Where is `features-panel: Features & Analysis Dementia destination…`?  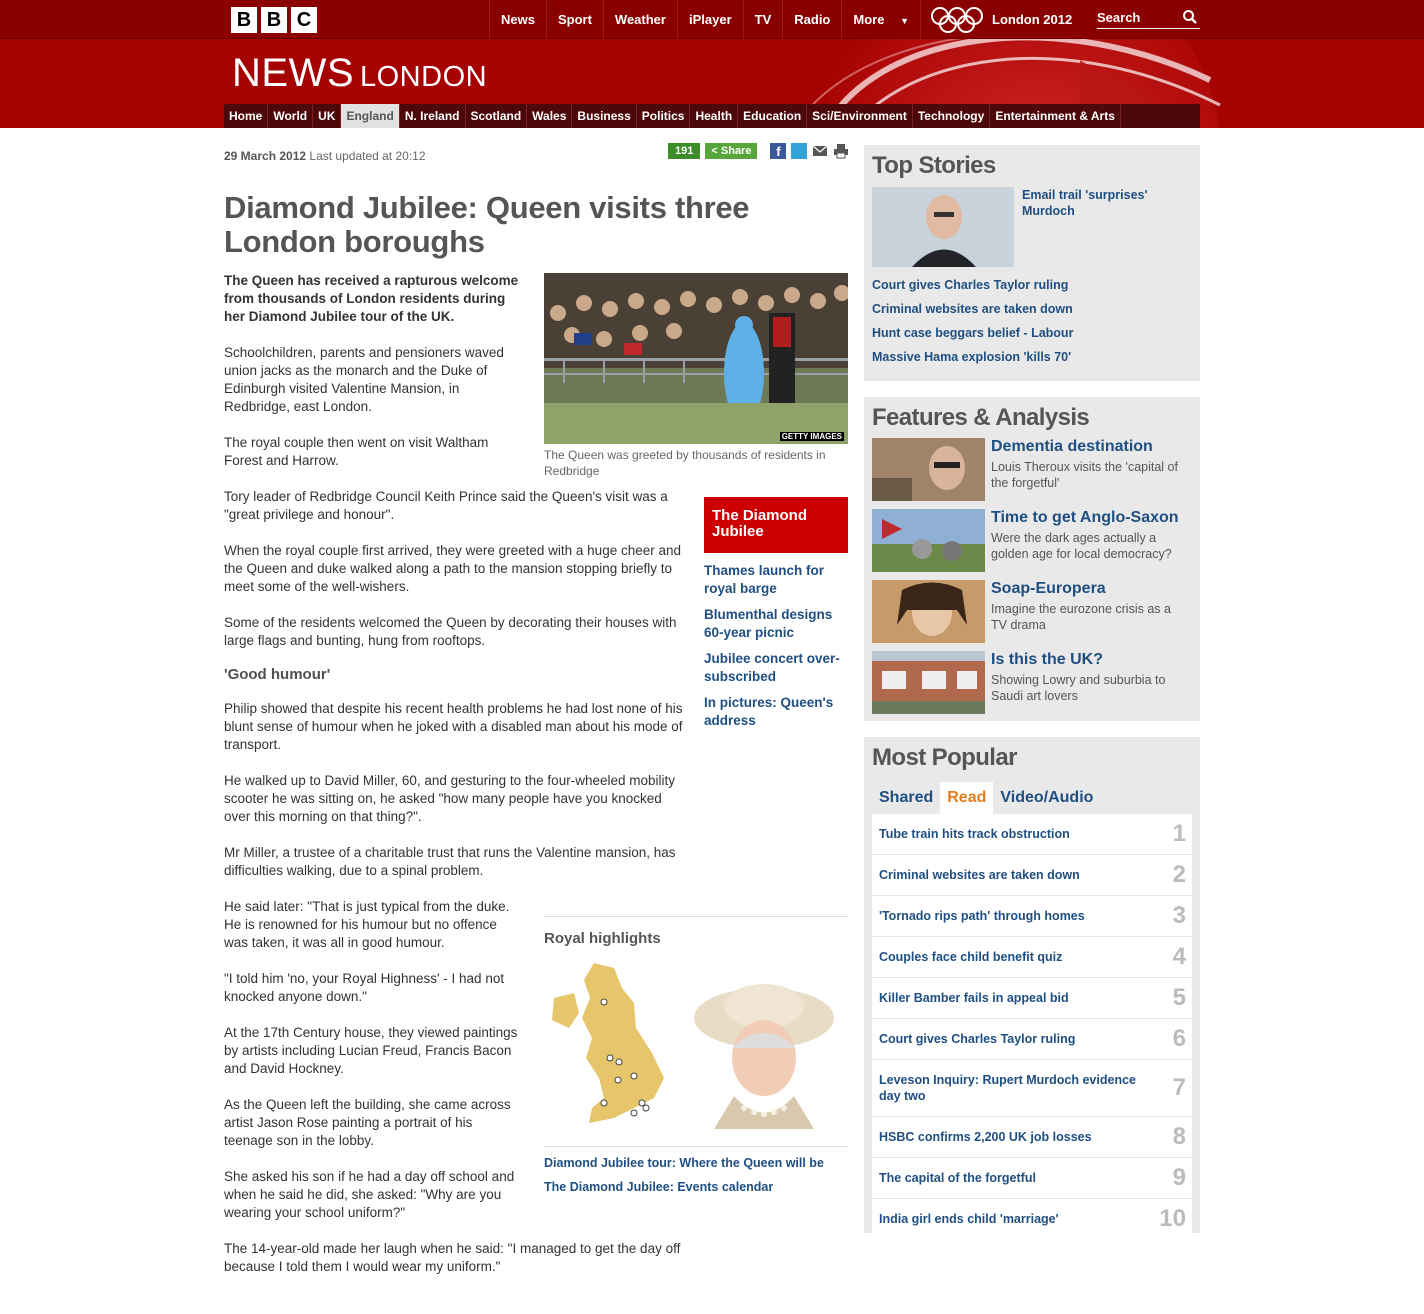 features-panel: Features & Analysis Dementia destination… is located at coordinates (1032, 559).